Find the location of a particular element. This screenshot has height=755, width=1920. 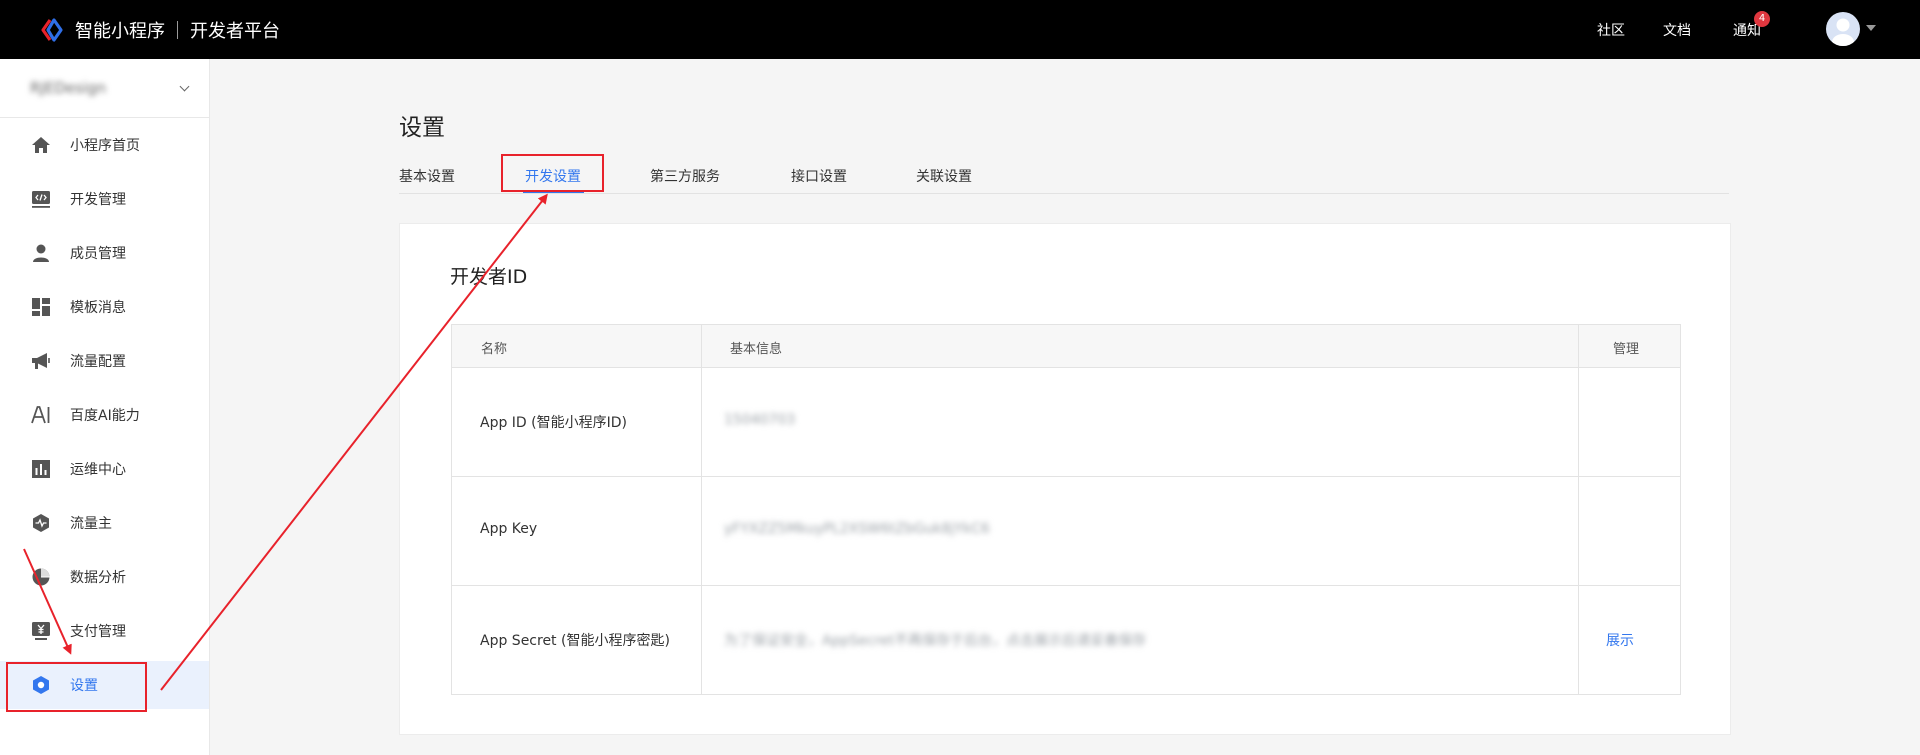

sidebar-item-label: 百度AI能力 is located at coordinates (105, 416).